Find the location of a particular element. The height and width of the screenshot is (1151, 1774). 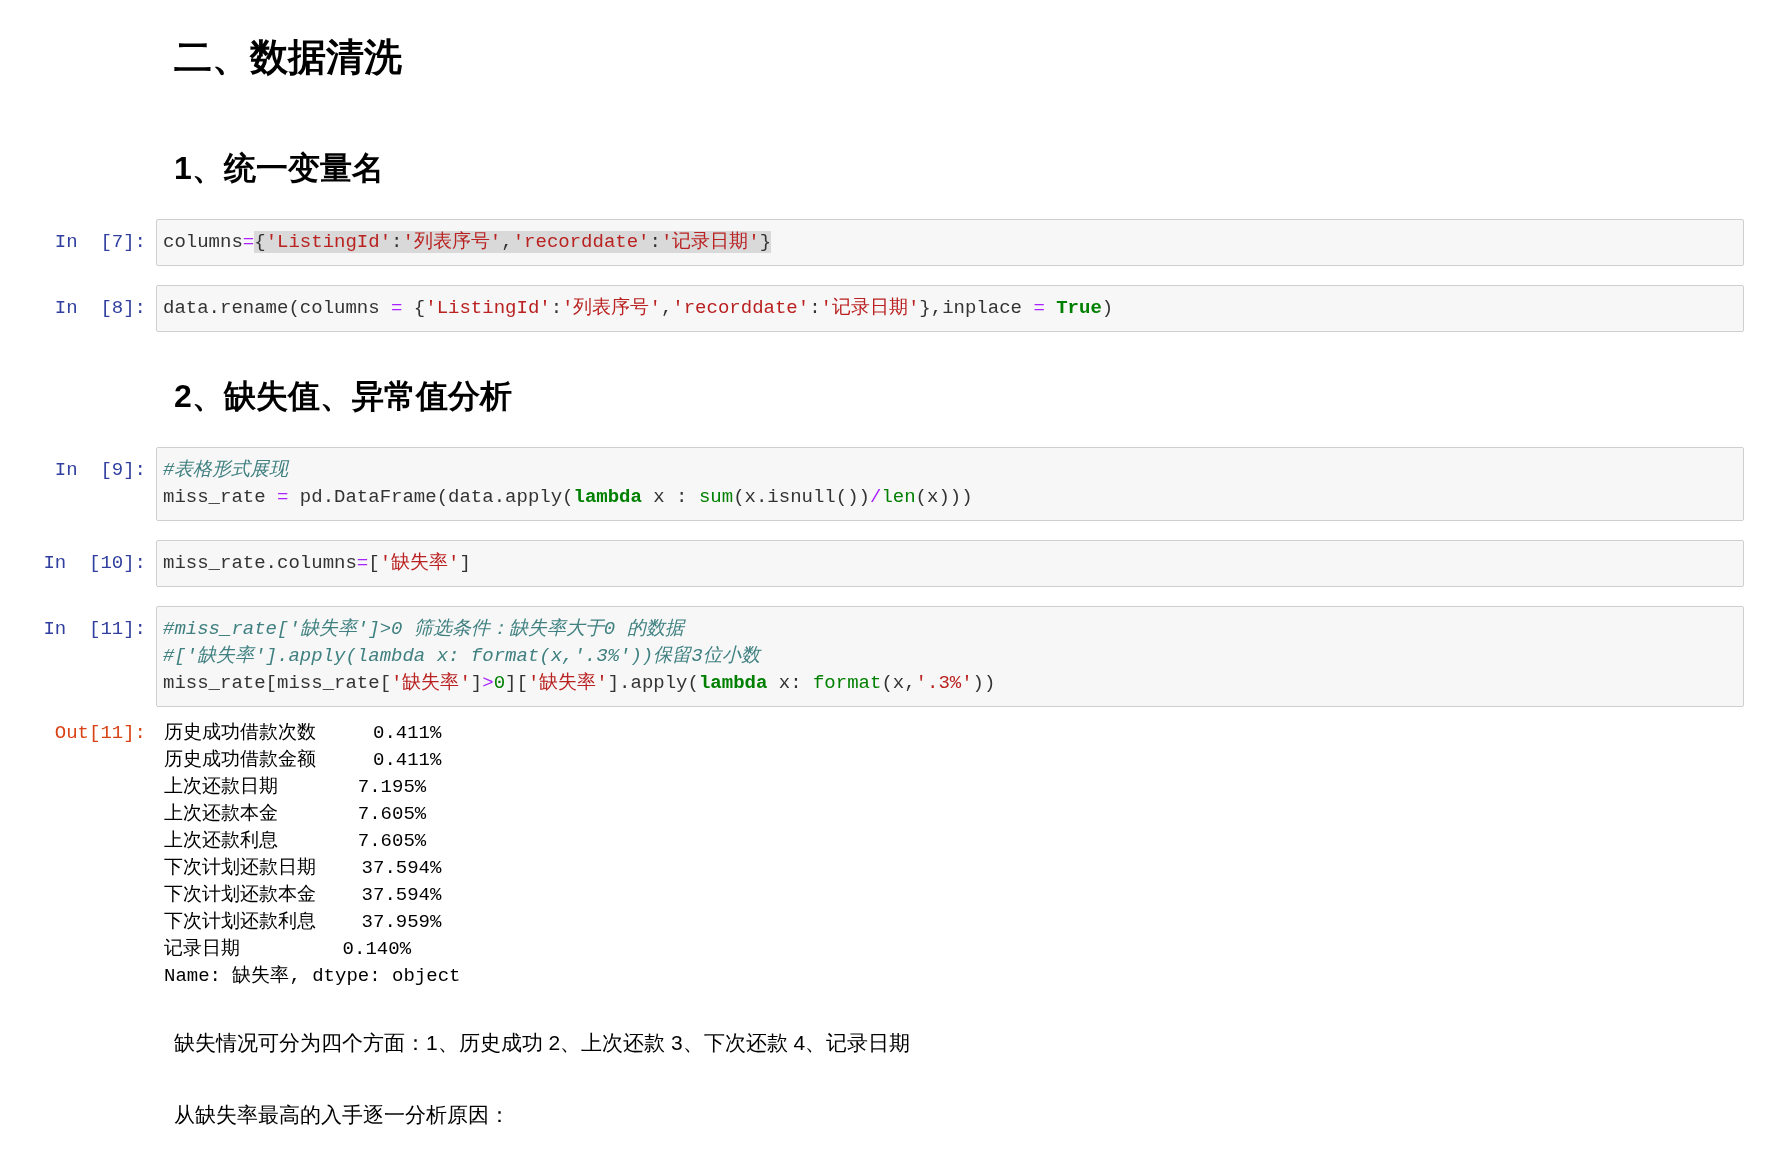

output-line: 历史成功借款次数 0.411% is located at coordinates (303, 733).